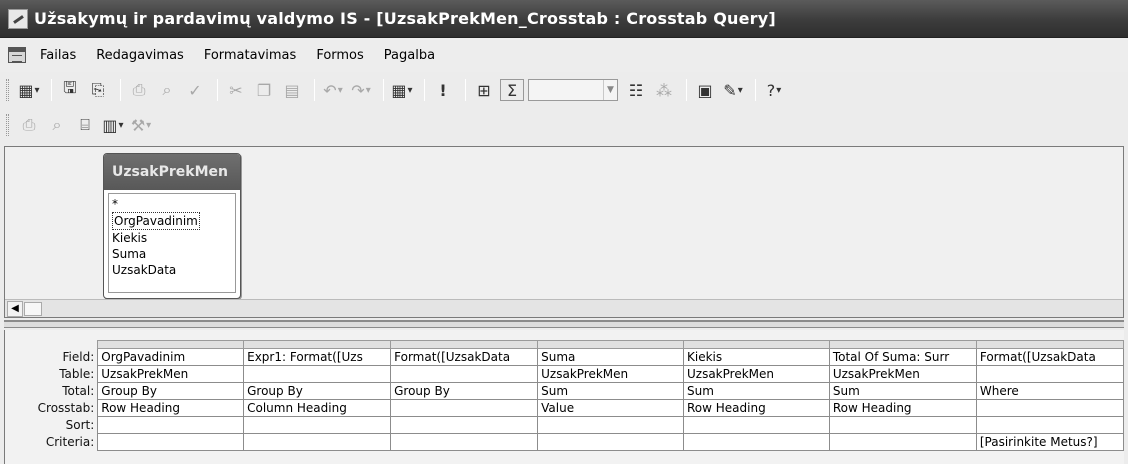 This screenshot has width=1128, height=464. Describe the element at coordinates (774, 90) in the screenshot. I see `help-icon: ?` at that location.